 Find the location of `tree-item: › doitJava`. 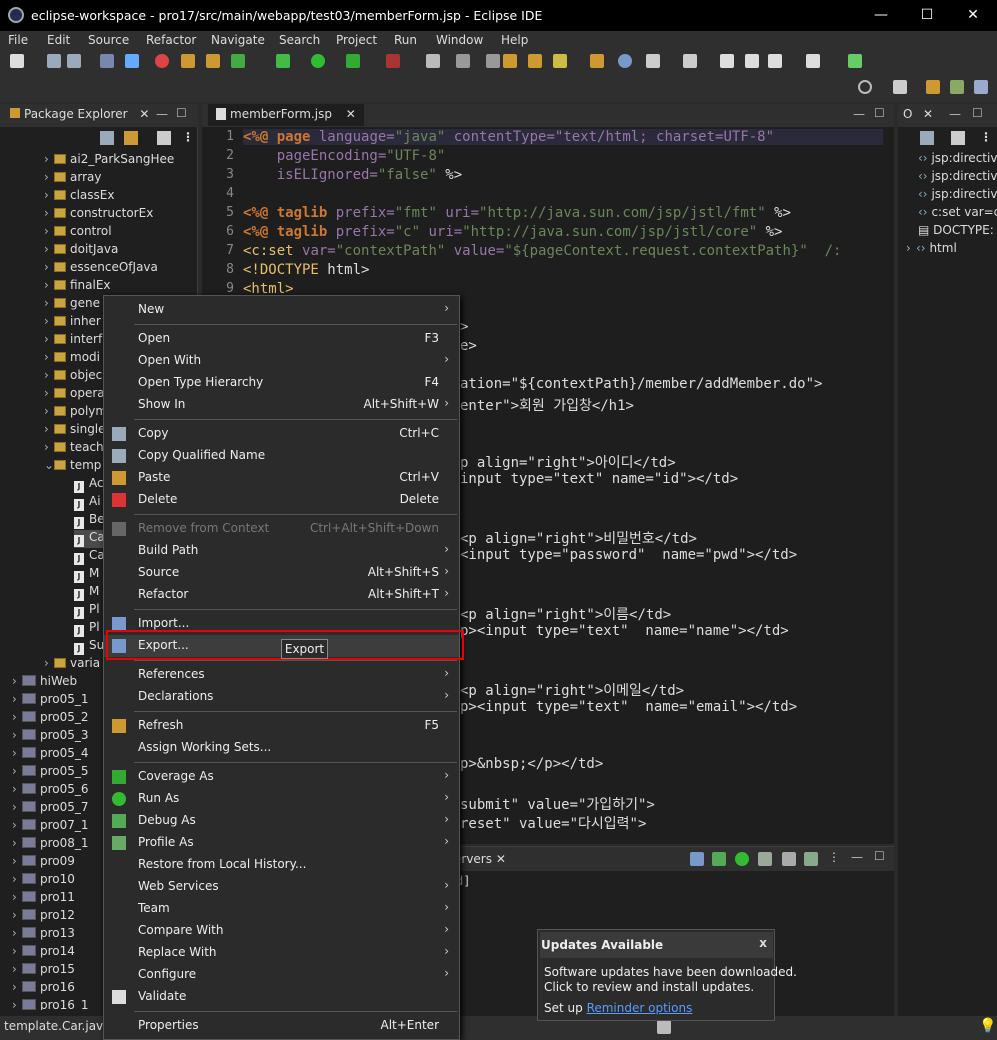

tree-item: › doitJava is located at coordinates (81, 251).